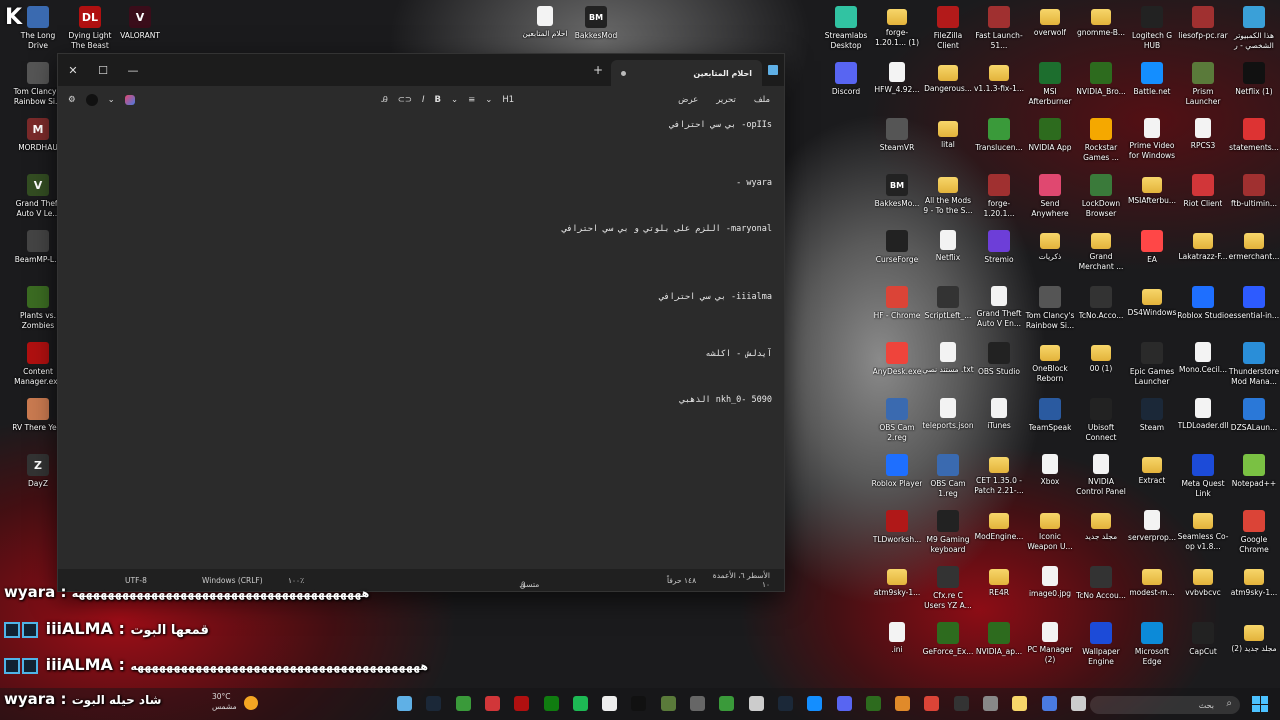 This screenshot has width=1280, height=720. What do you see at coordinates (948, 355) in the screenshot?
I see `desktop-icon-txt: مستند نصي .txt` at bounding box center [948, 355].